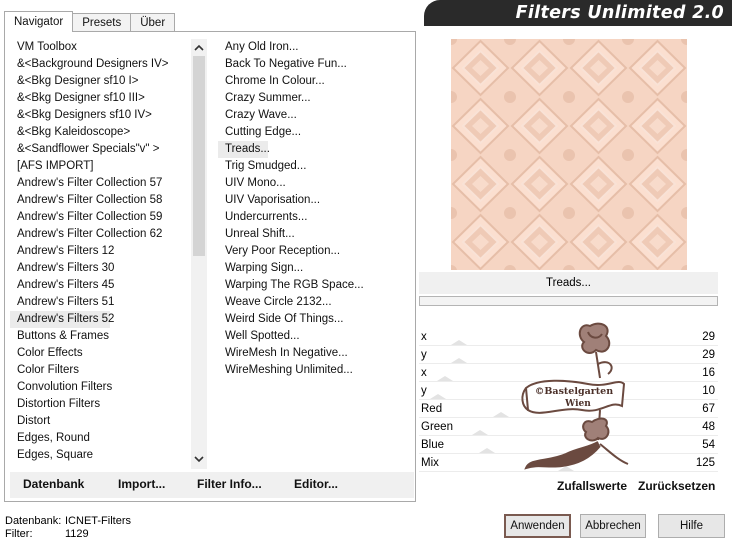  I want to click on param-value: 10, so click(708, 391).